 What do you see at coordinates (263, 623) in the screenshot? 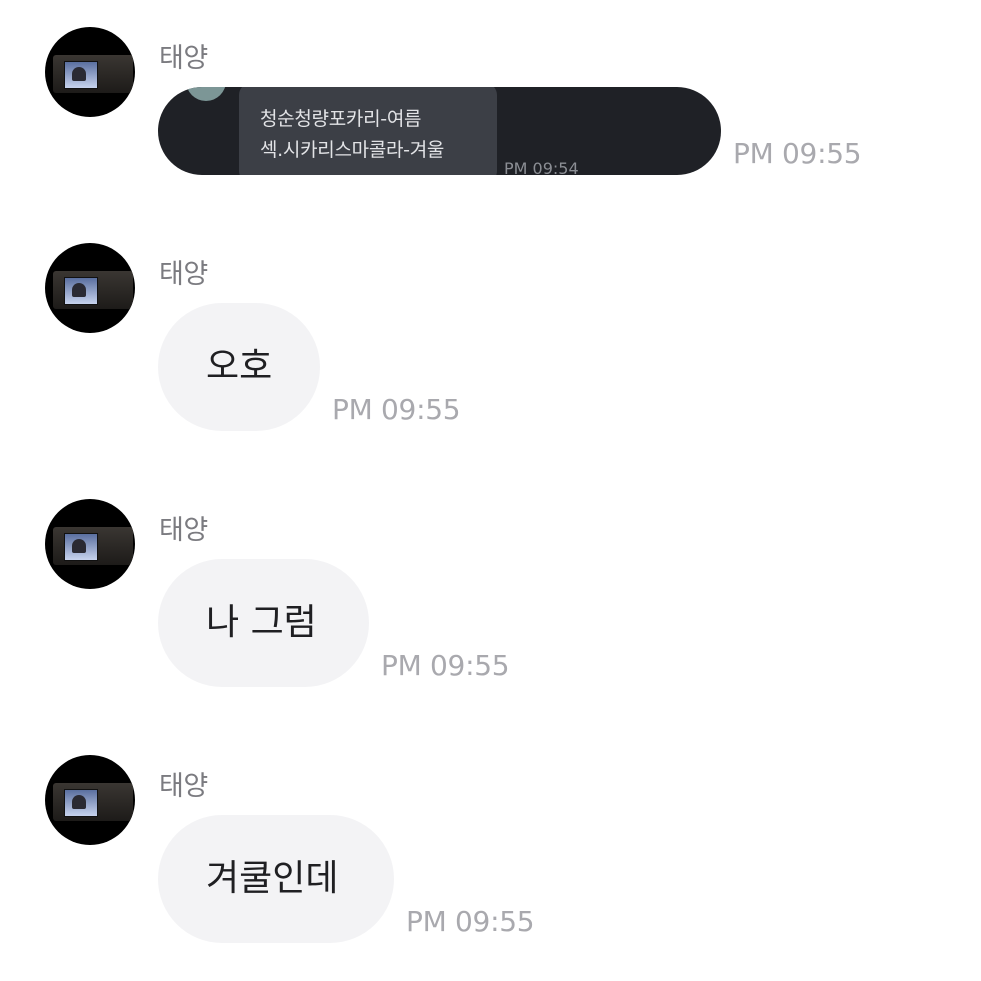
I see `message-bubble: 나 그럼` at bounding box center [263, 623].